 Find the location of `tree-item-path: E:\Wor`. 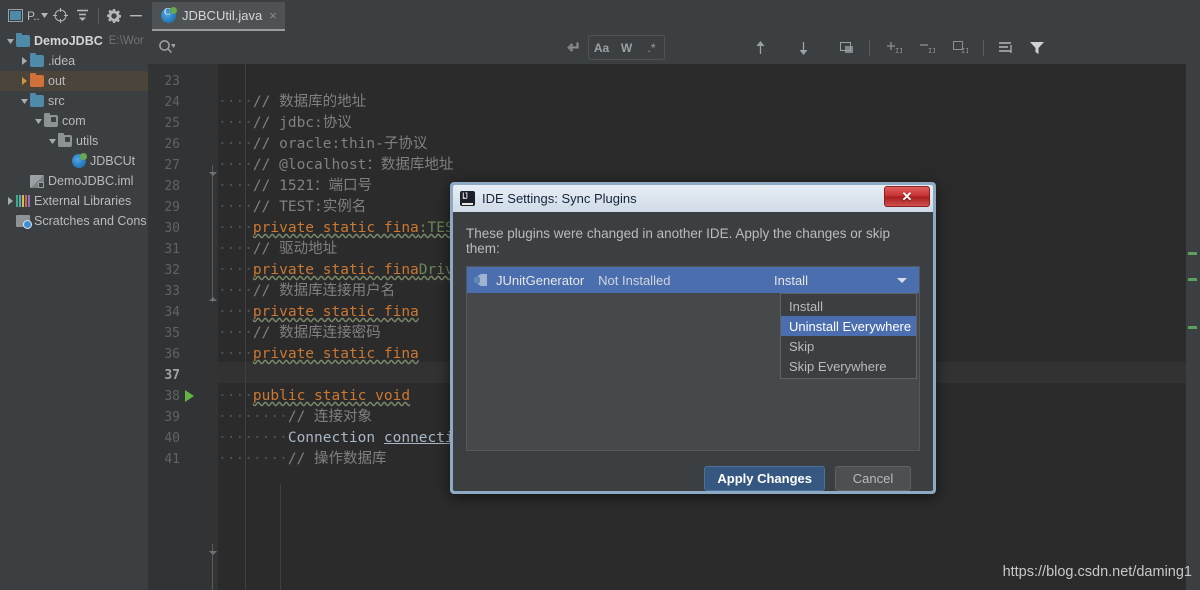

tree-item-path: E:\Wor is located at coordinates (126, 41).